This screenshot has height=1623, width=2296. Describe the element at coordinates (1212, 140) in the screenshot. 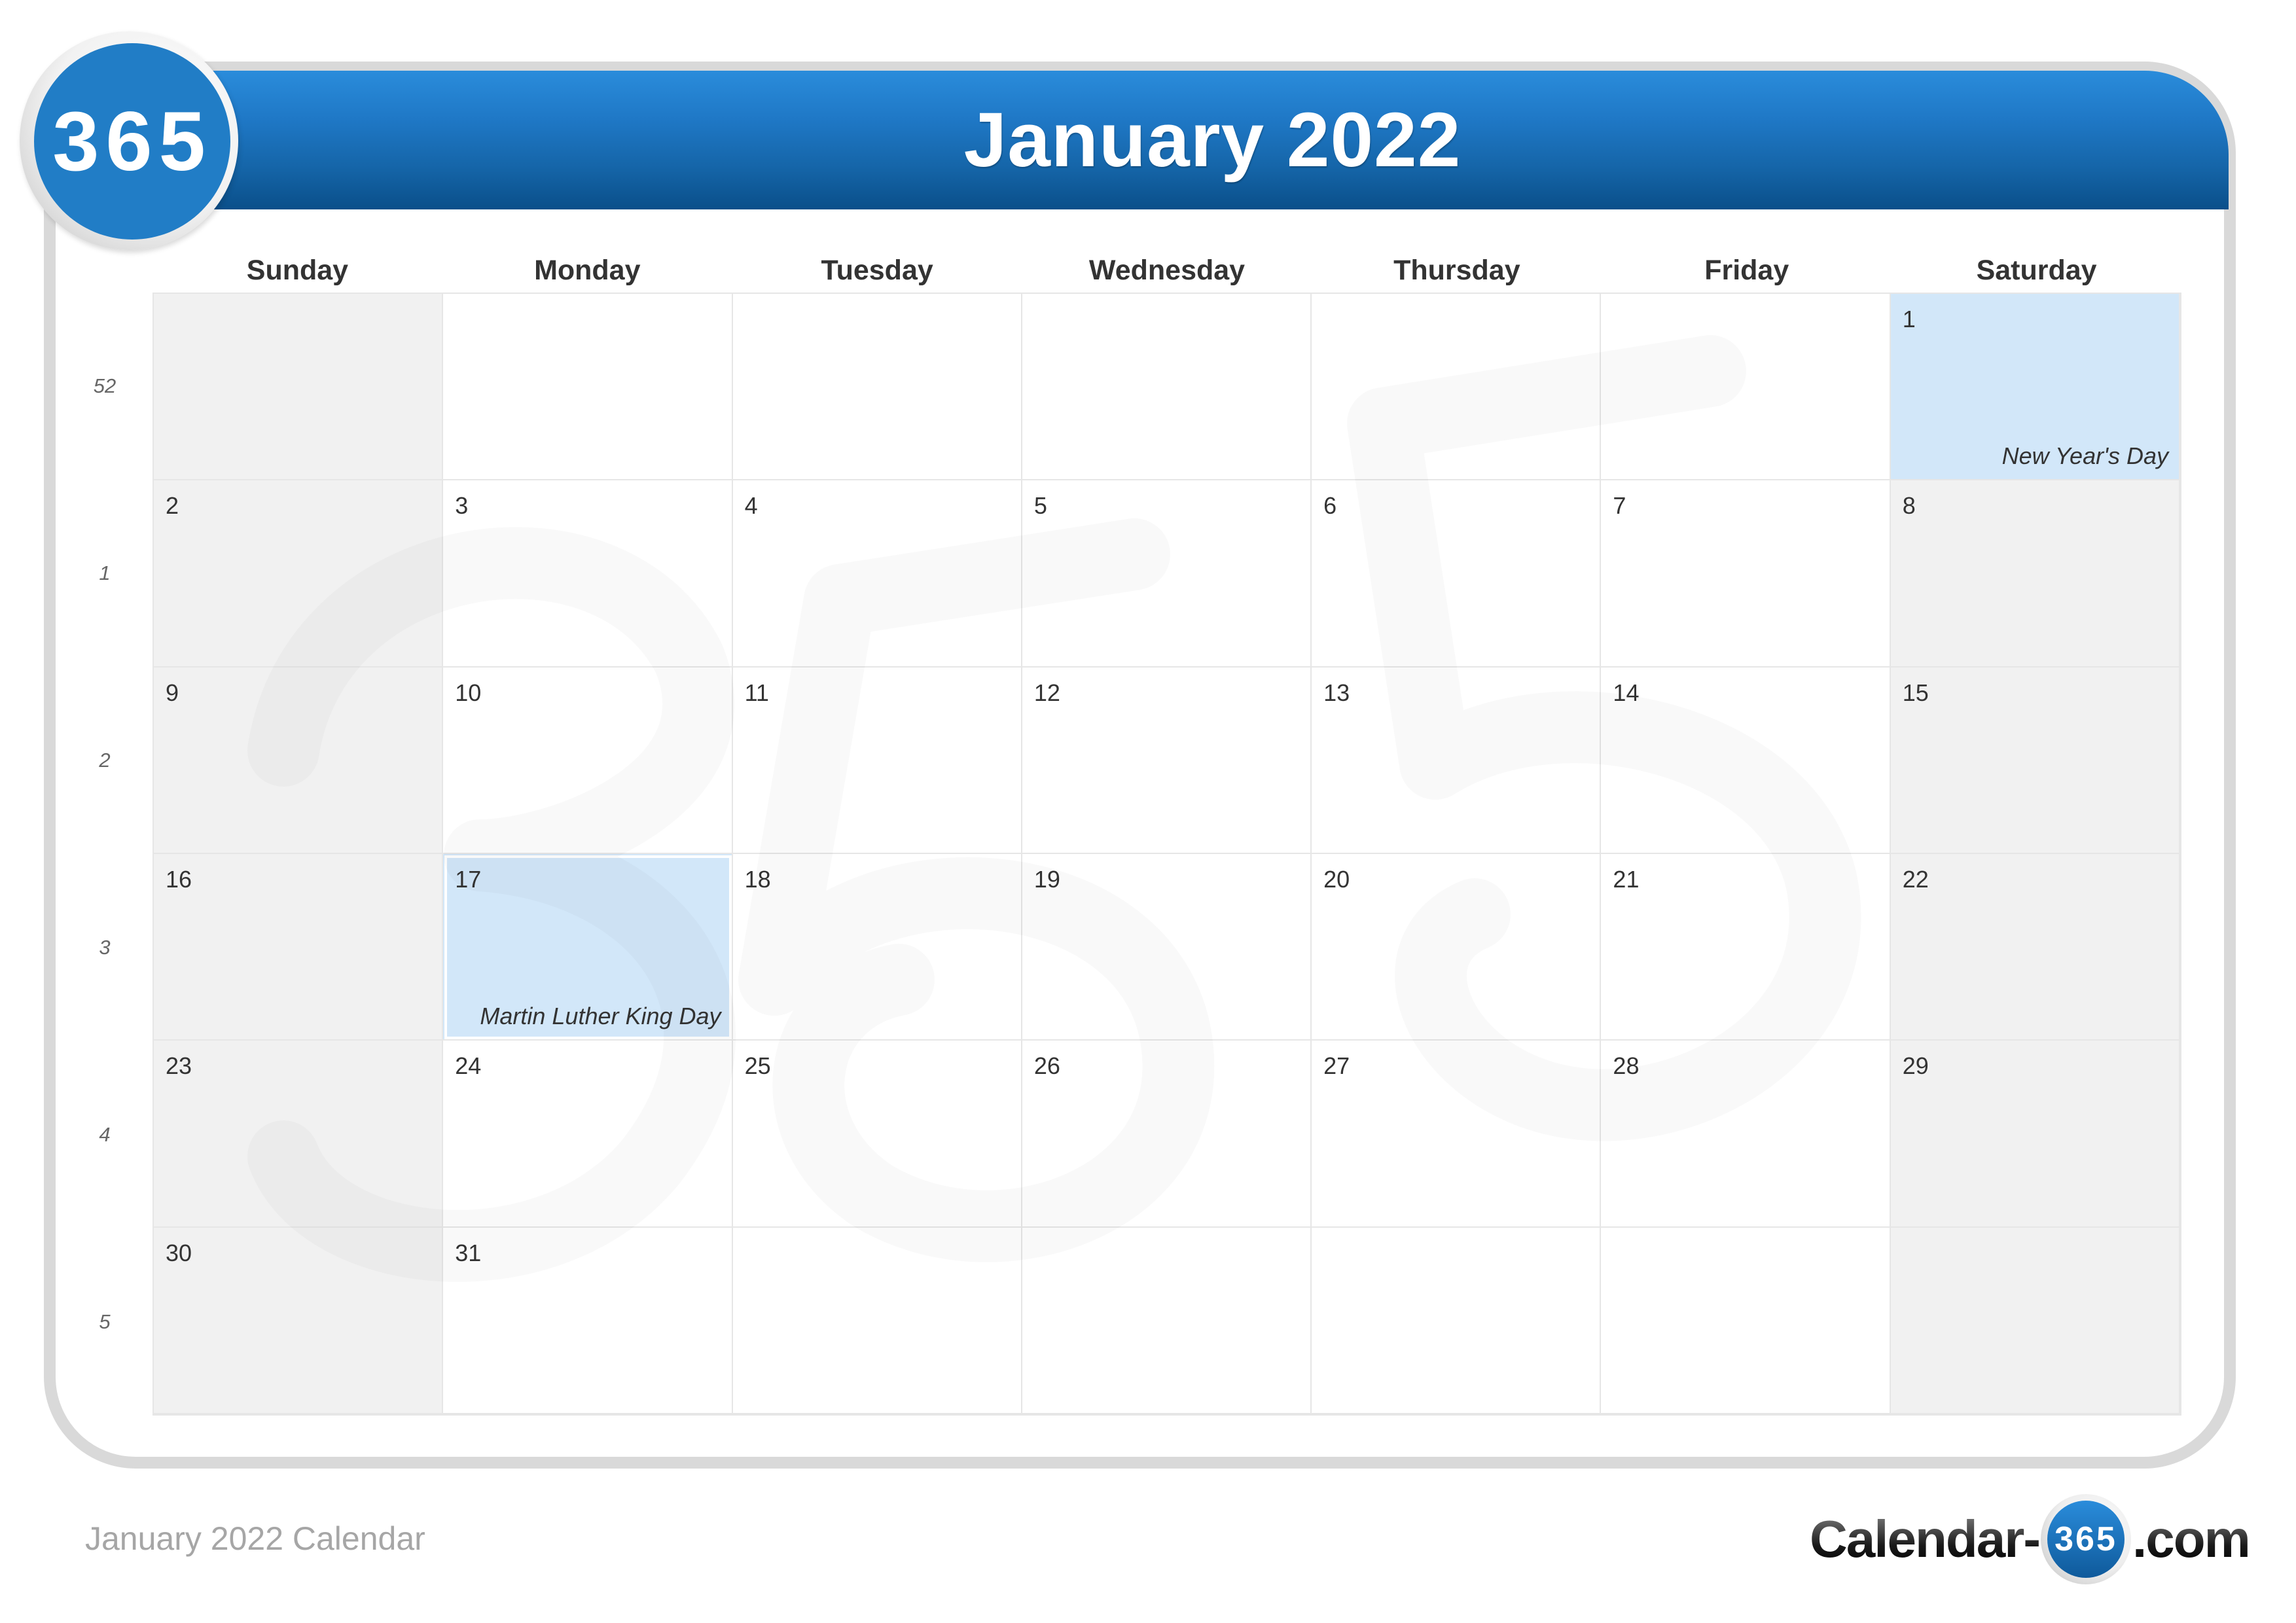

I see `month-title: January 2022` at that location.